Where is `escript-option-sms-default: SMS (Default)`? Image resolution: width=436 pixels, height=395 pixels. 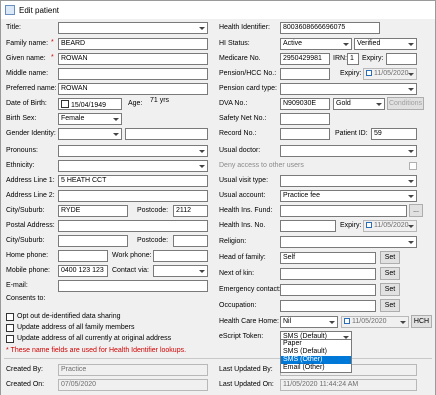
escript-option-sms-default: SMS (Default) is located at coordinates (316, 352).